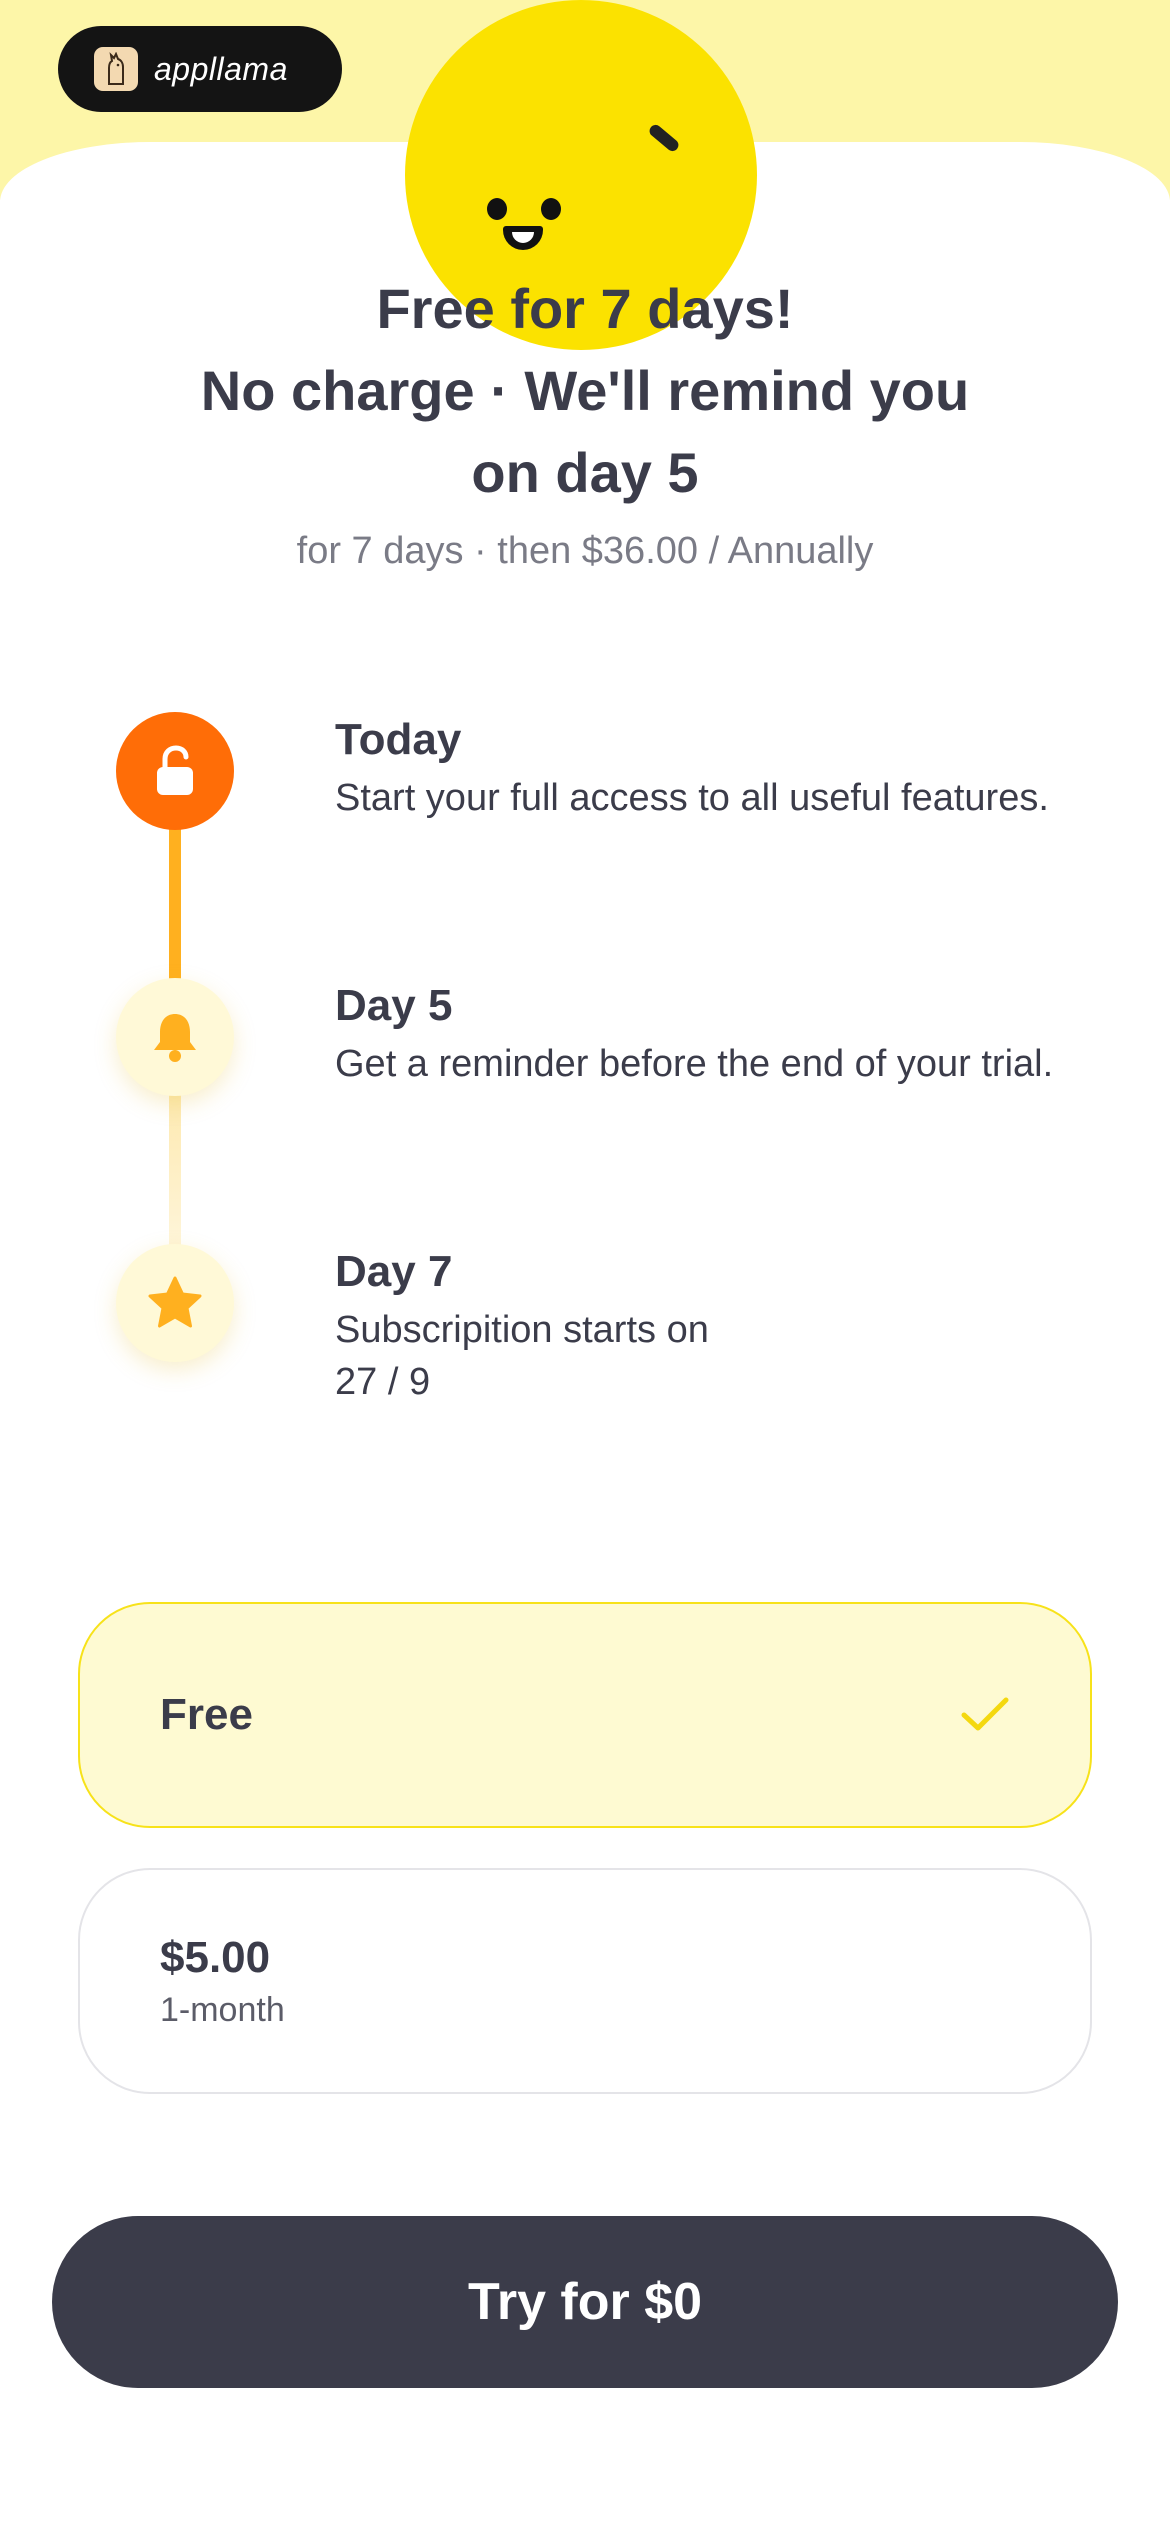 Image resolution: width=1170 pixels, height=2532 pixels. I want to click on timeline-step-day7: Day 7 Subscripition starts on 27 / 9, so click(725, 1326).